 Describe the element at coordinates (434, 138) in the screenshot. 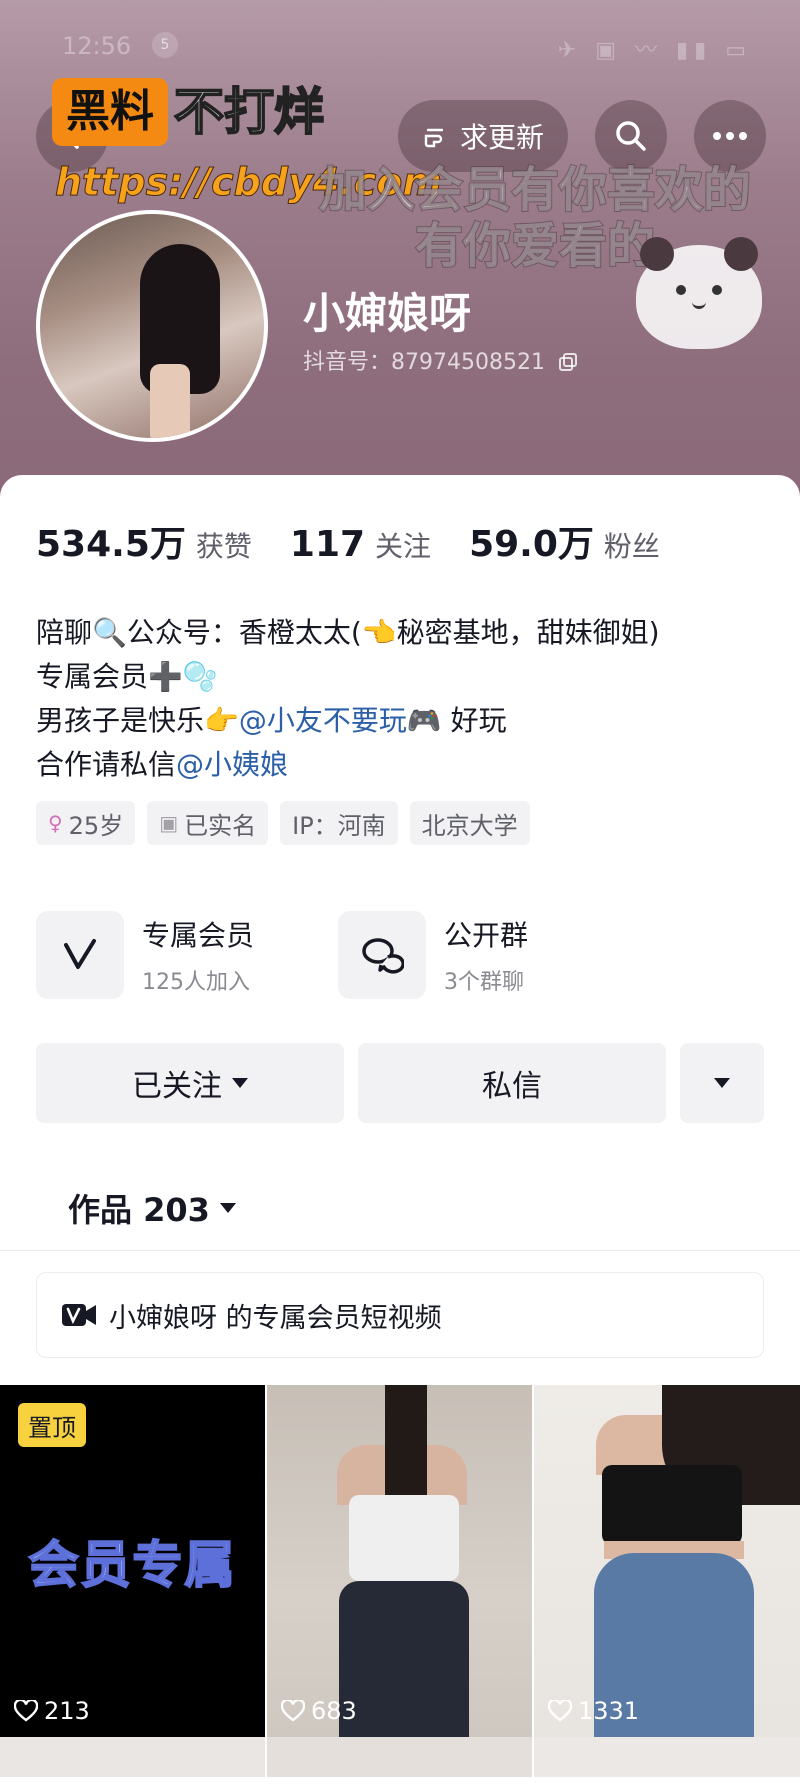

I see `hand-icon` at that location.